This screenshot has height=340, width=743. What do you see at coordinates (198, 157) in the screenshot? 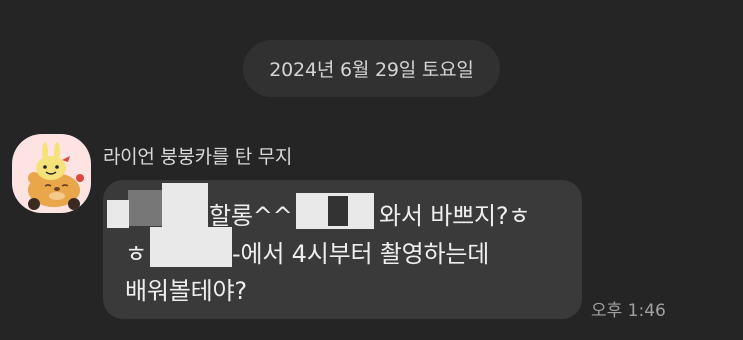
I see `sender-name: 라이언 붕붕카를 탄 무지` at bounding box center [198, 157].